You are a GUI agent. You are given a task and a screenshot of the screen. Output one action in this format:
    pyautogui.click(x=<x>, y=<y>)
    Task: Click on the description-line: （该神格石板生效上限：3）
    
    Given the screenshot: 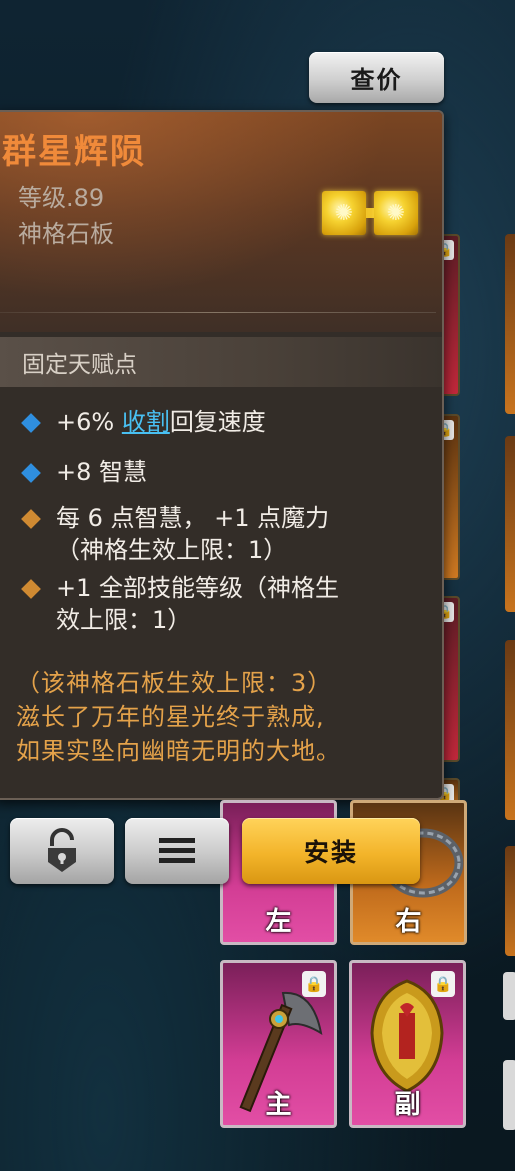 What is the action you would take?
    pyautogui.click(x=174, y=683)
    